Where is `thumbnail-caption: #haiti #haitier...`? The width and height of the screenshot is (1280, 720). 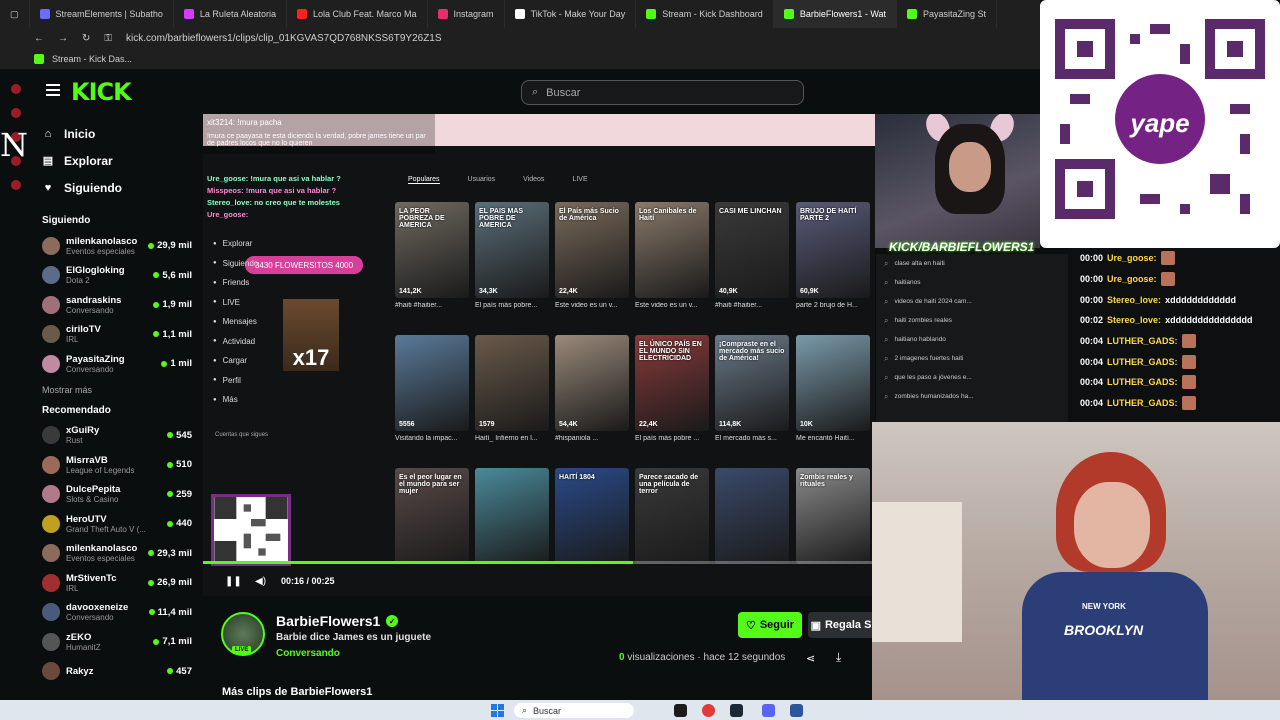 thumbnail-caption: #haiti #haitier... is located at coordinates (739, 305).